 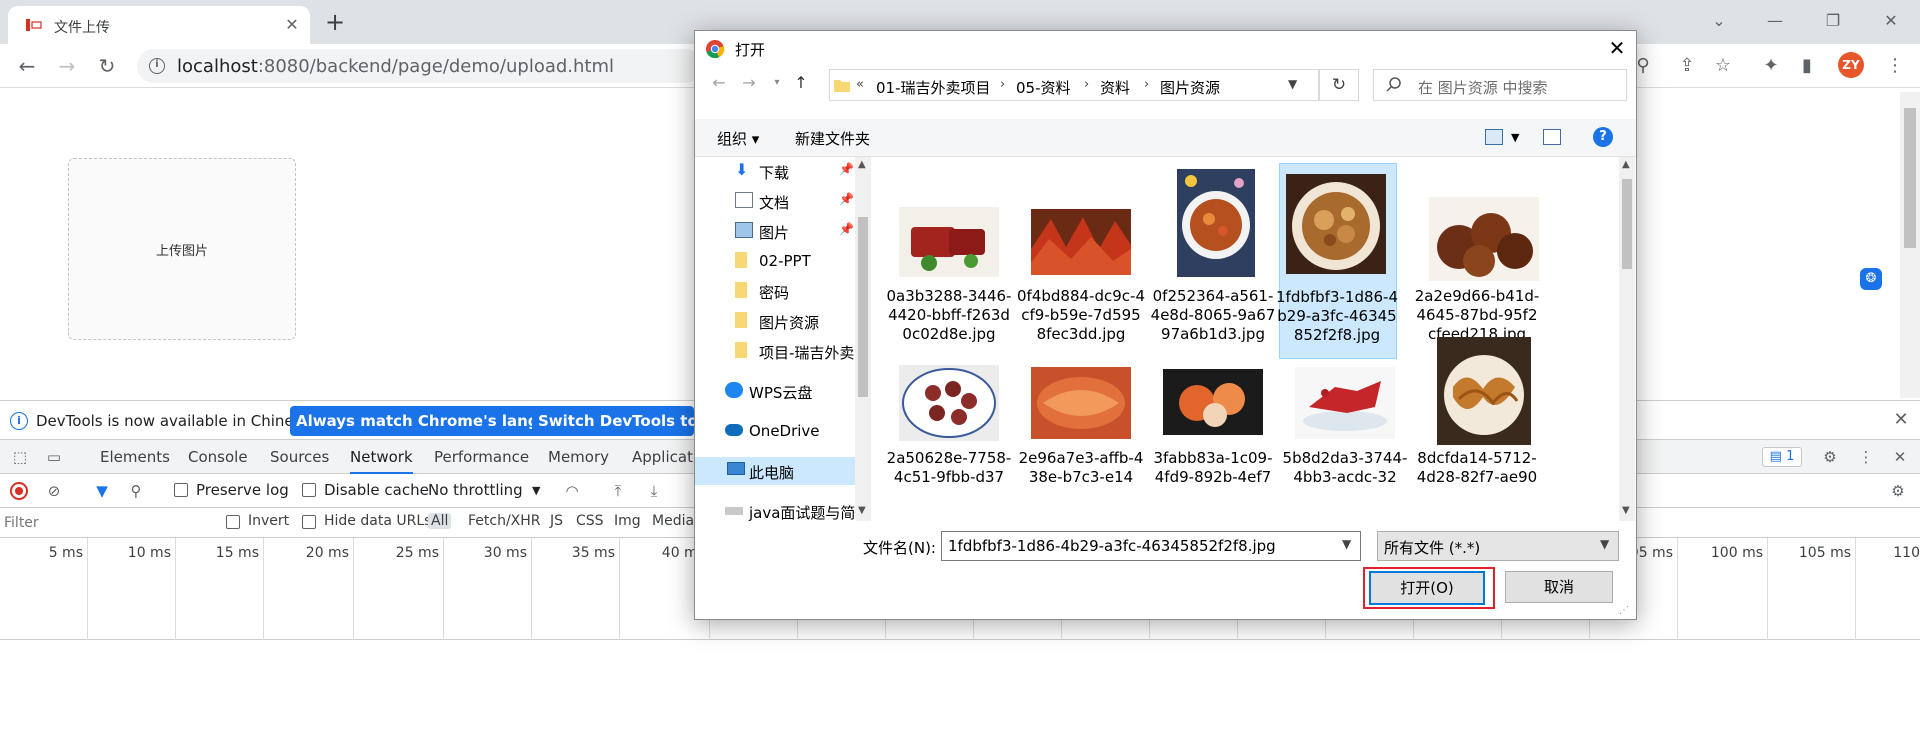 I want to click on preview-pane-icon, so click(x=1552, y=137).